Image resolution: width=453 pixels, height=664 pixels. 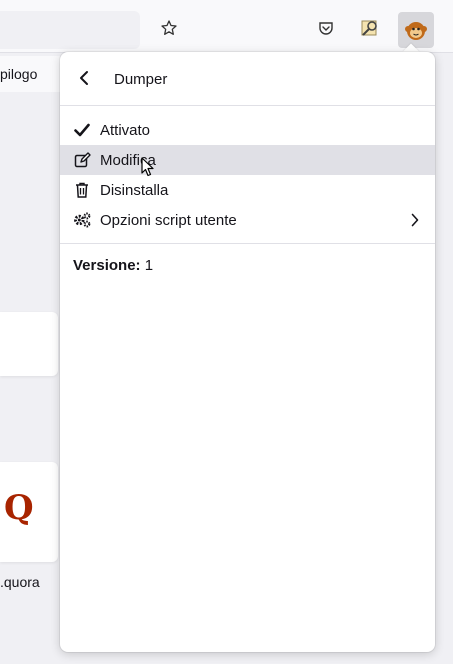 What do you see at coordinates (148, 169) in the screenshot?
I see `mouse-cursor-icon` at bounding box center [148, 169].